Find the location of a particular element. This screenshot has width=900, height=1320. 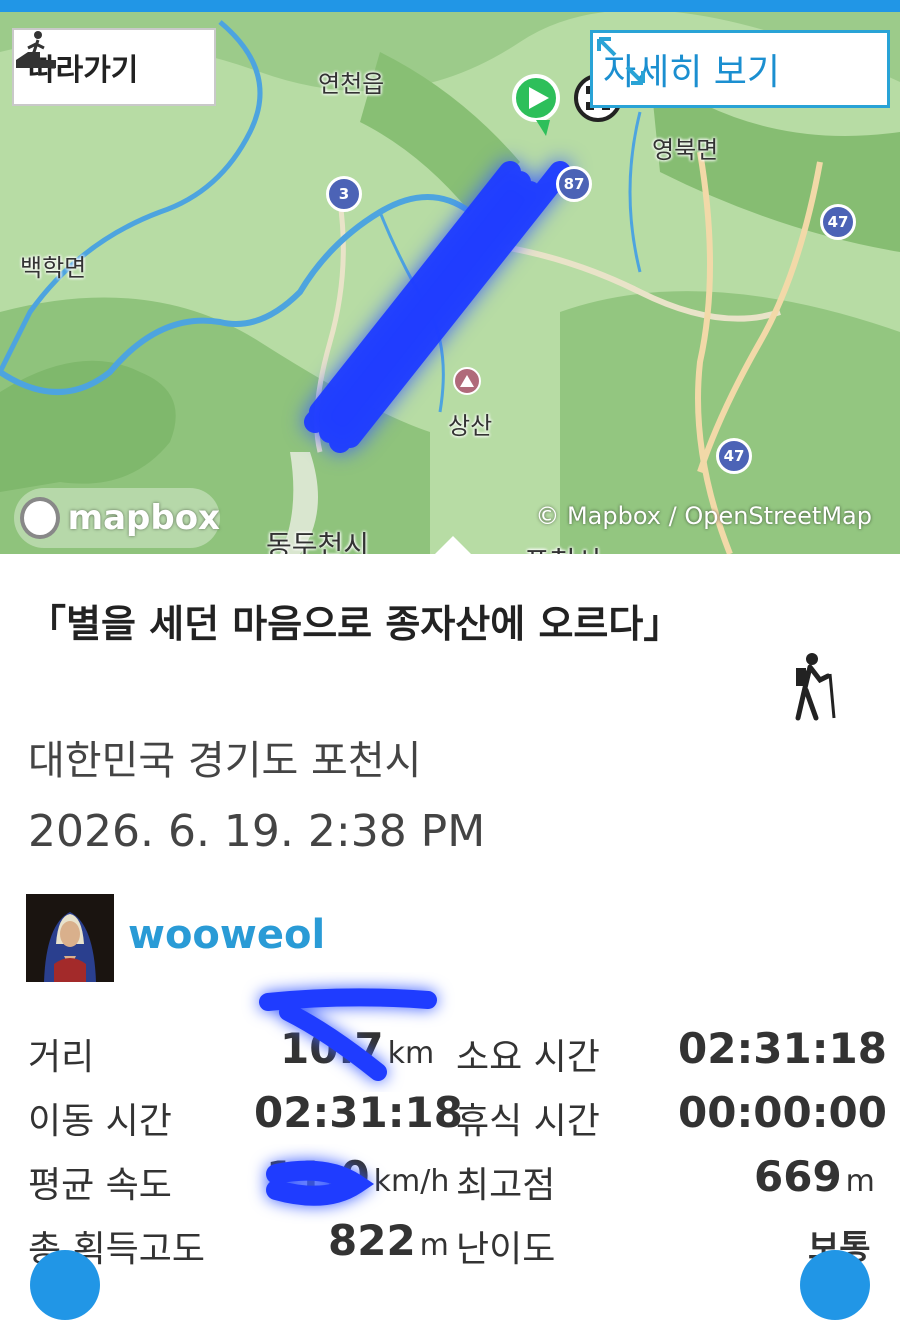

mapbox-logo: mapbox is located at coordinates (117, 518).